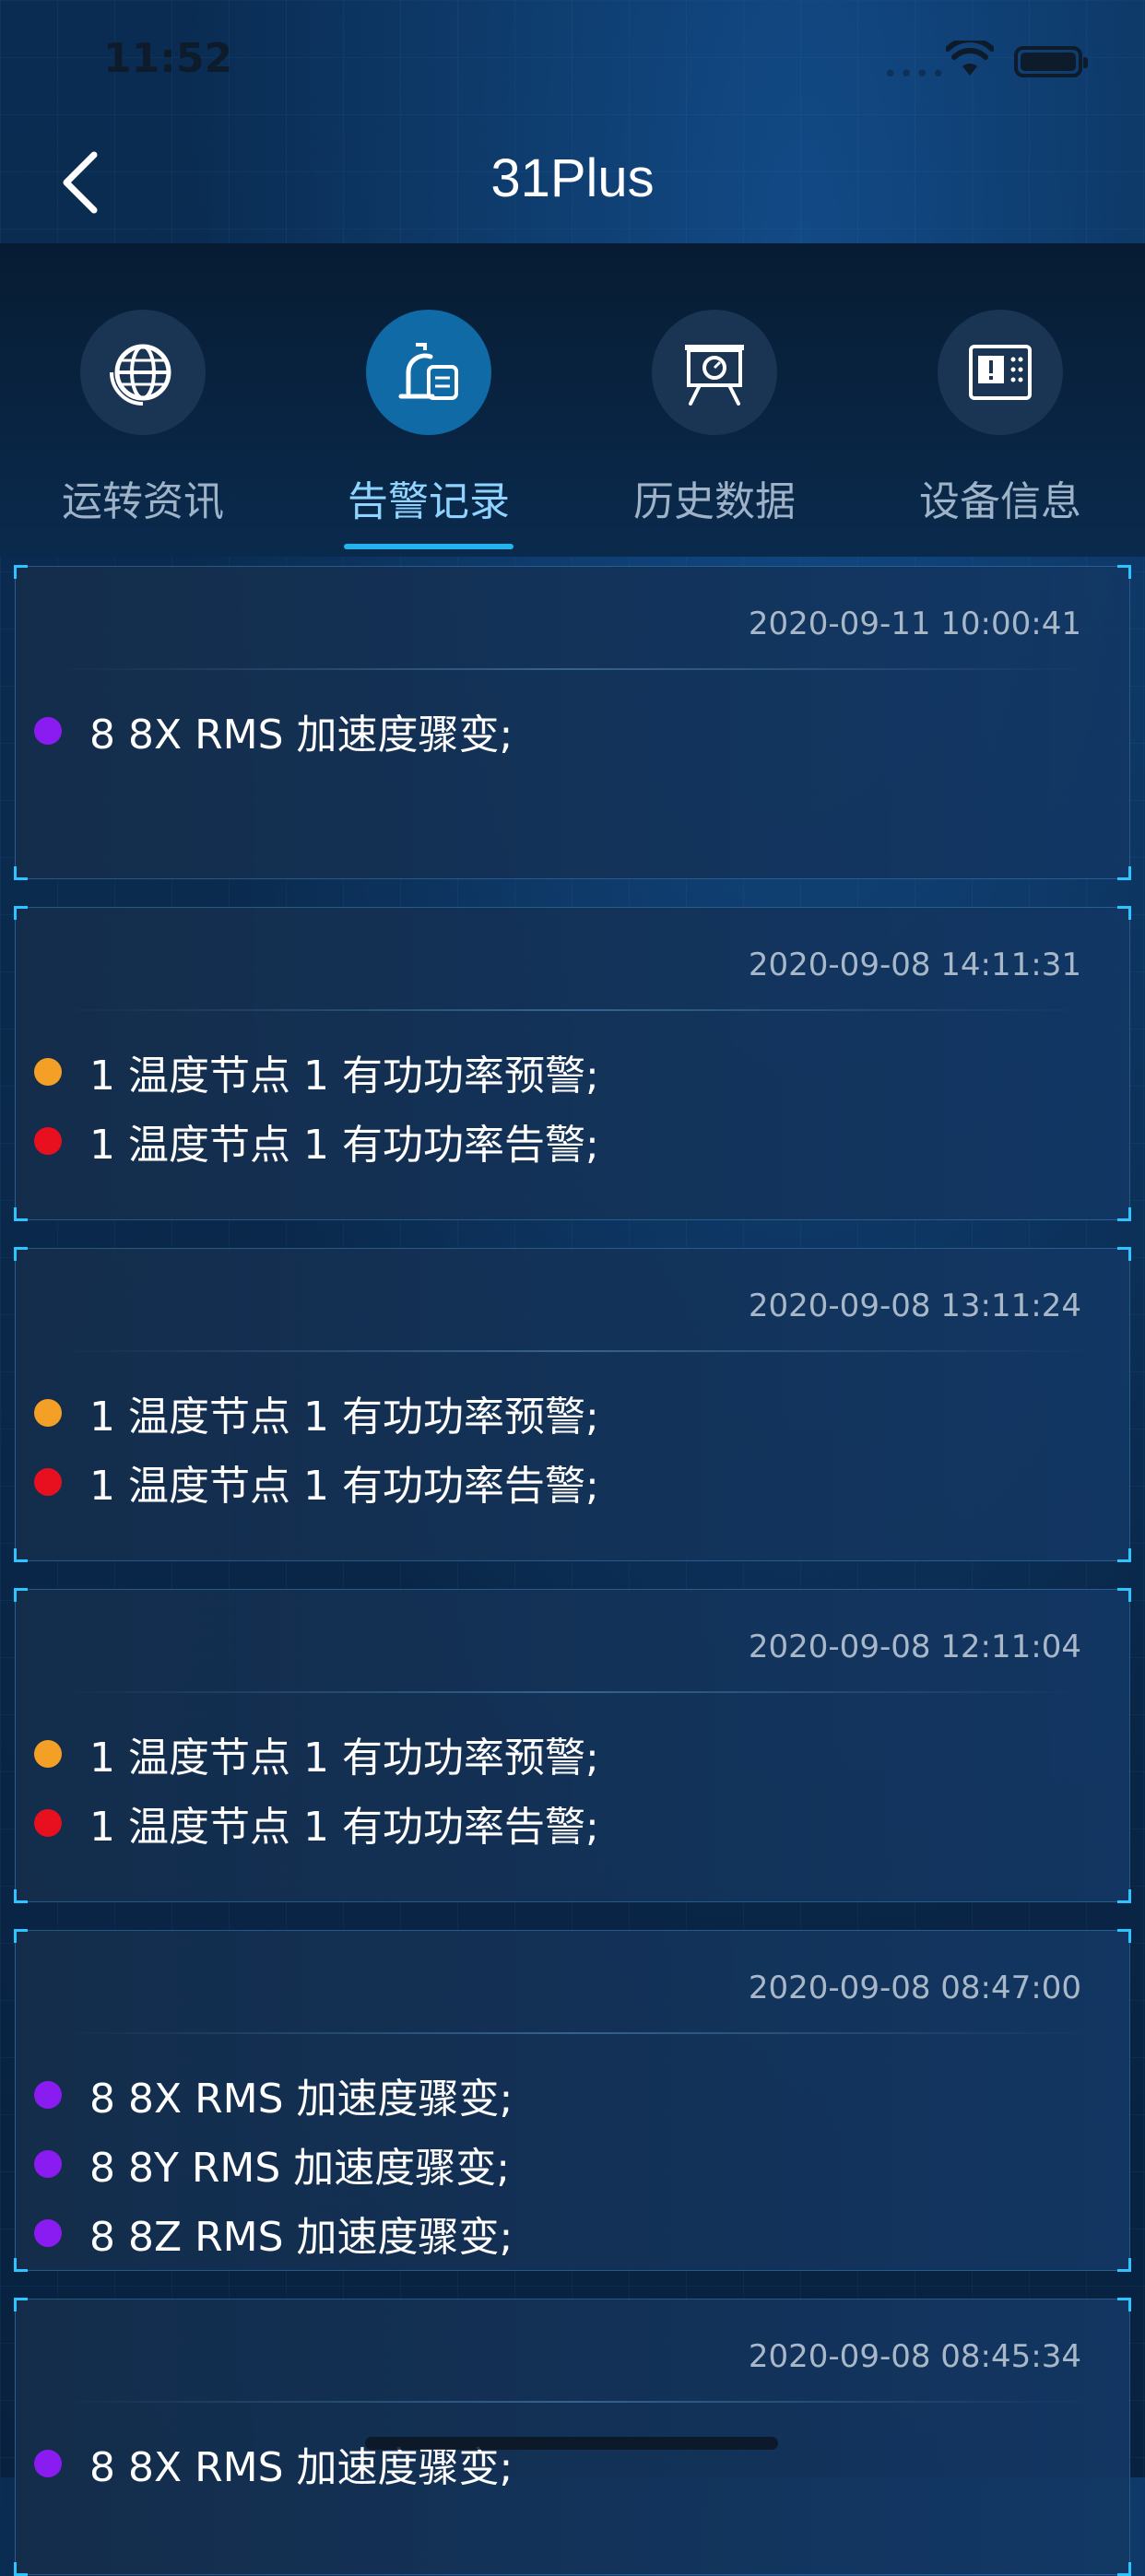 This screenshot has height=2576, width=1145. I want to click on alarm-bell-icon, so click(428, 372).